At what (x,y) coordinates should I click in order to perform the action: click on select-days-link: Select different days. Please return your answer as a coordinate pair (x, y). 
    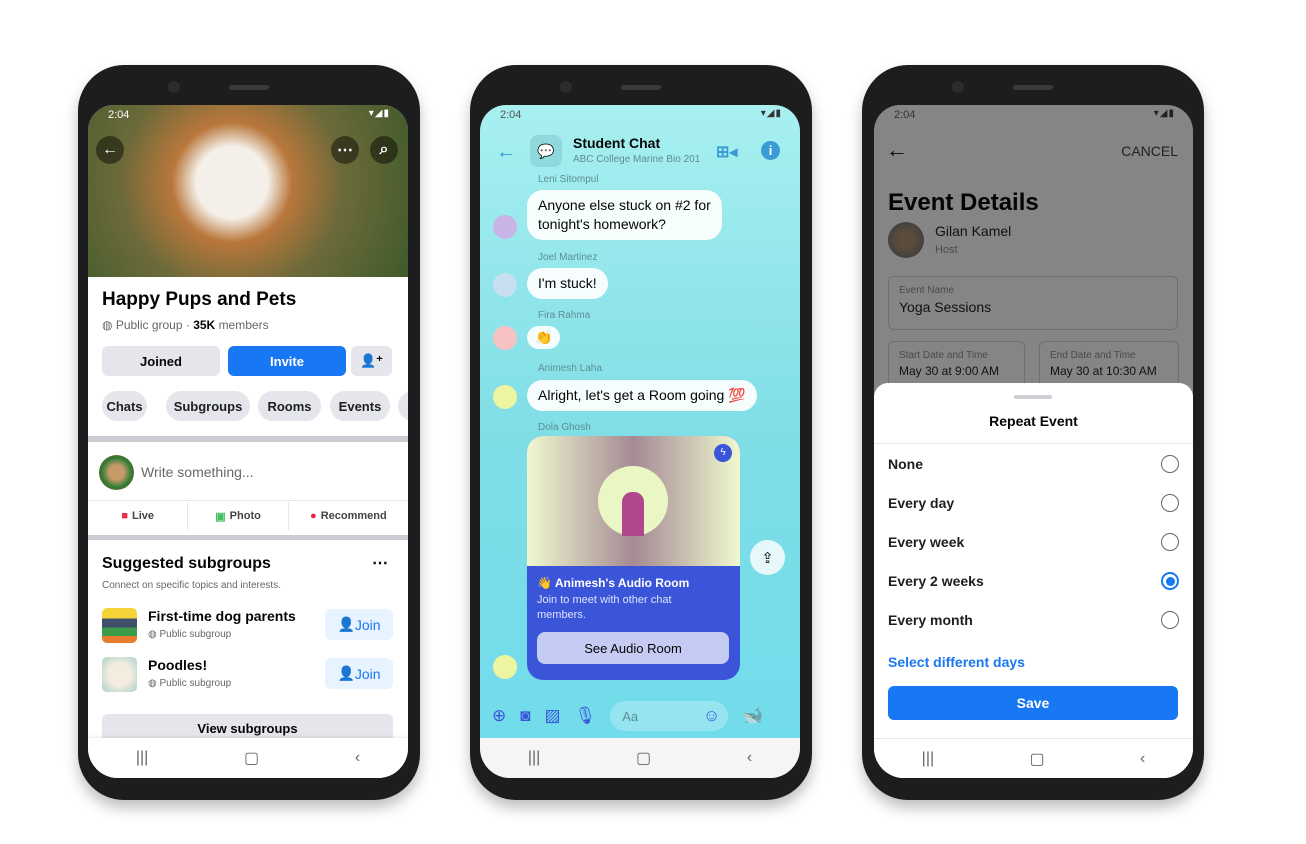
    Looking at the image, I should click on (956, 662).